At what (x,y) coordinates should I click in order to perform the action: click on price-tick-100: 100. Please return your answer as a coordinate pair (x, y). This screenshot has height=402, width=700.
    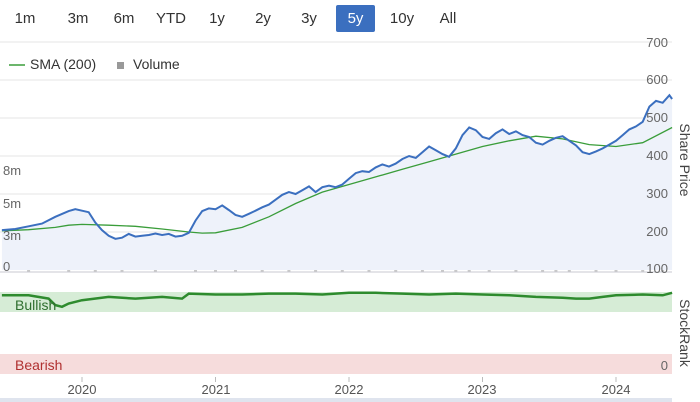
    Looking at the image, I should click on (657, 268).